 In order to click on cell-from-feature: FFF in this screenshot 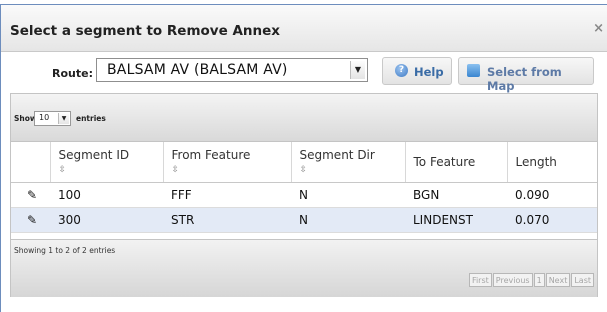, I will do `click(227, 195)`.